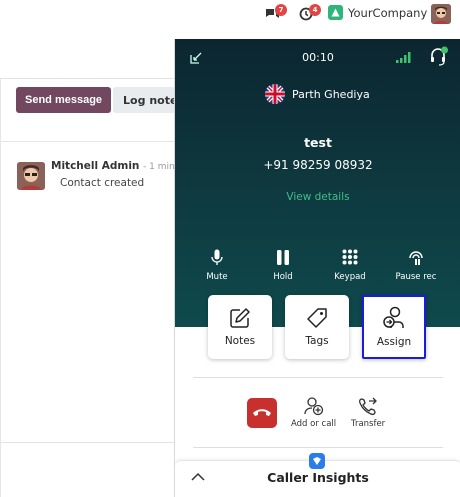 The image size is (460, 497). I want to click on agent-caller-info: Parth Ghediya, so click(317, 94).